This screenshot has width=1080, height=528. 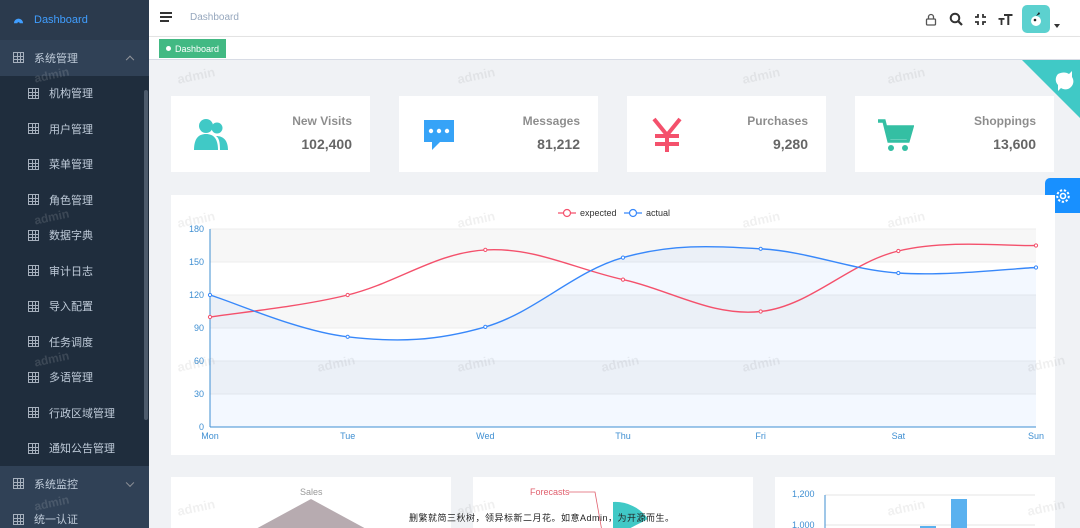 I want to click on card-value: 81,212, so click(x=558, y=144).